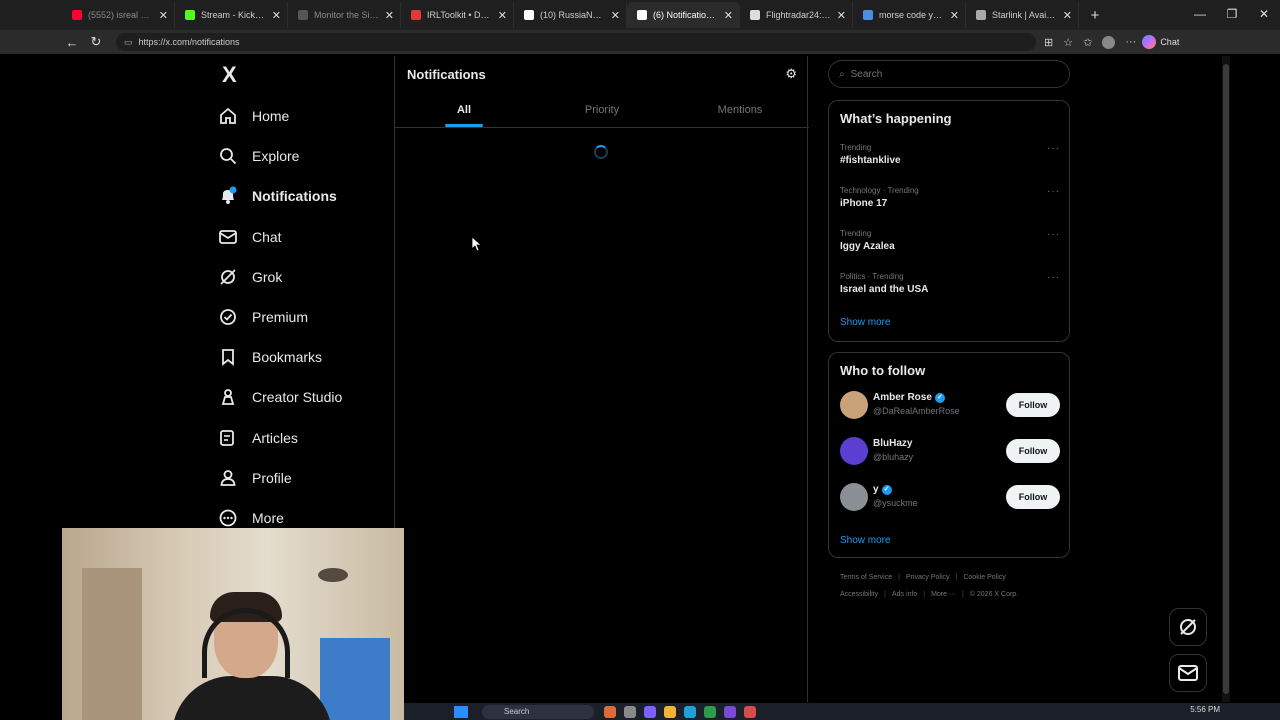  What do you see at coordinates (740, 111) in the screenshot?
I see `tab-mentions: Mentions` at bounding box center [740, 111].